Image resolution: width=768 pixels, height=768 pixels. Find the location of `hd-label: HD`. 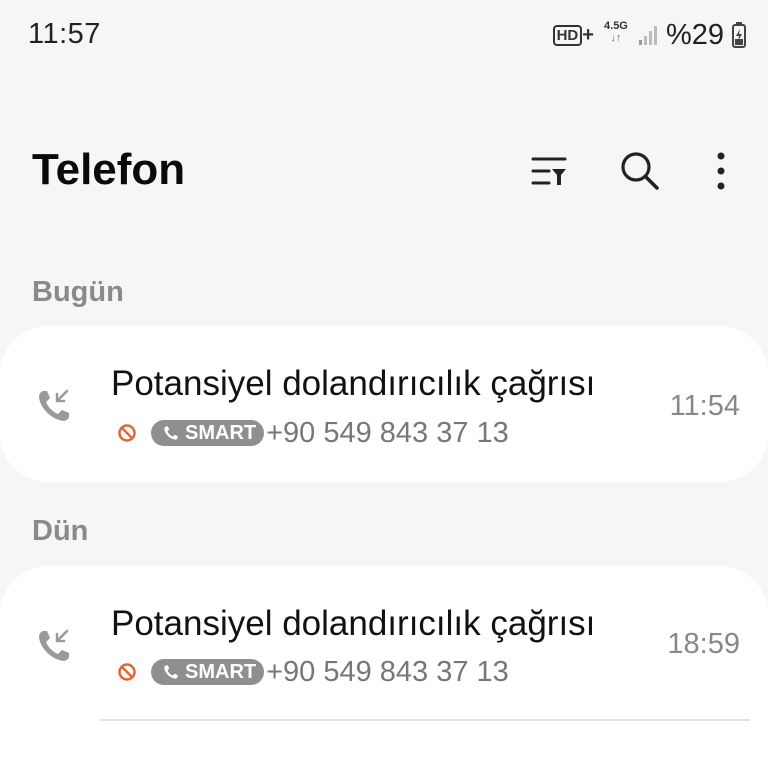

hd-label: HD is located at coordinates (567, 35).